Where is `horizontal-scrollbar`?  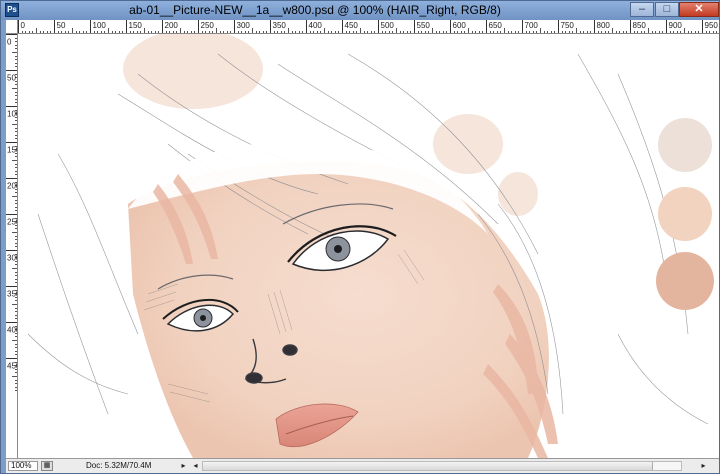 horizontal-scrollbar is located at coordinates (442, 466).